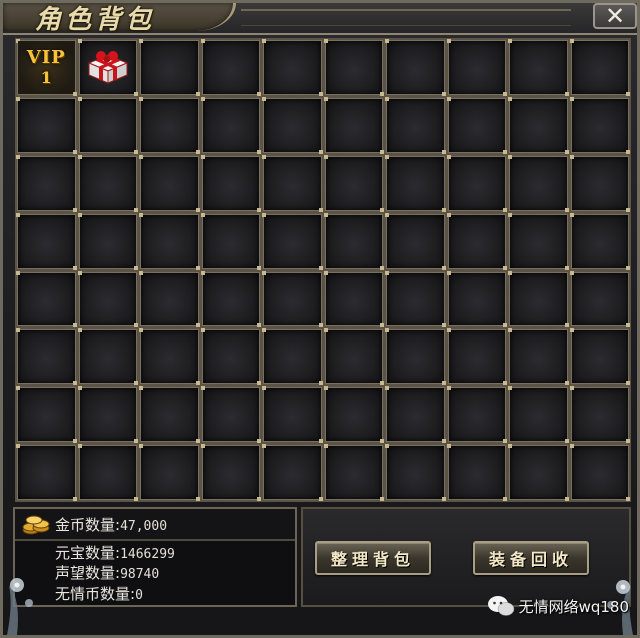 This screenshot has height=638, width=640. I want to click on gold-line: 金币数量:47,000, so click(111, 524).